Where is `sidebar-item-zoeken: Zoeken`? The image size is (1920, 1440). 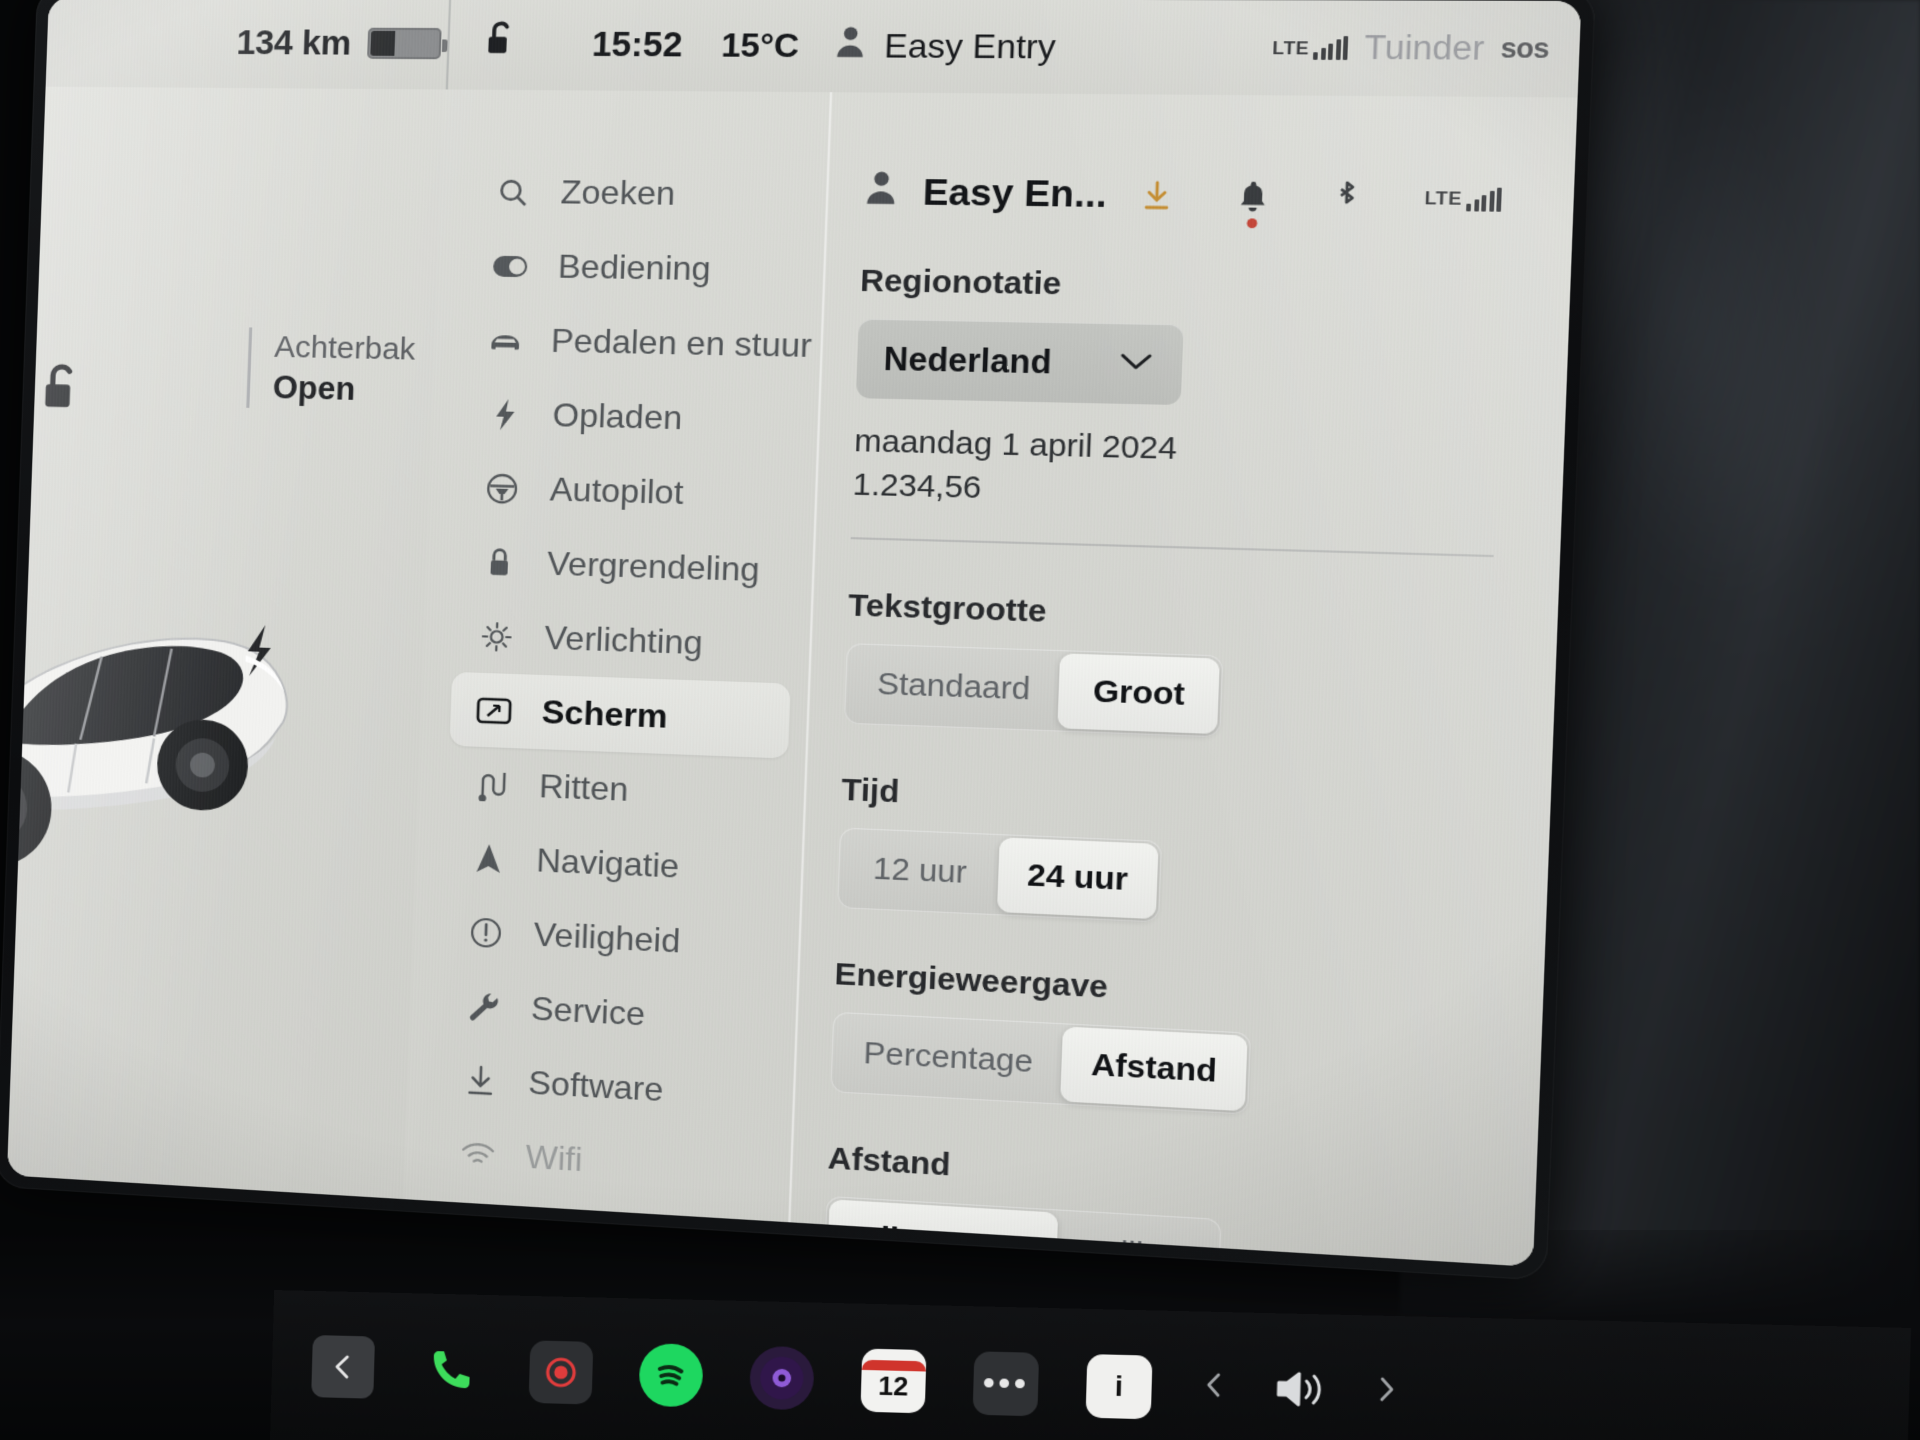
sidebar-item-zoeken: Zoeken is located at coordinates (639, 193).